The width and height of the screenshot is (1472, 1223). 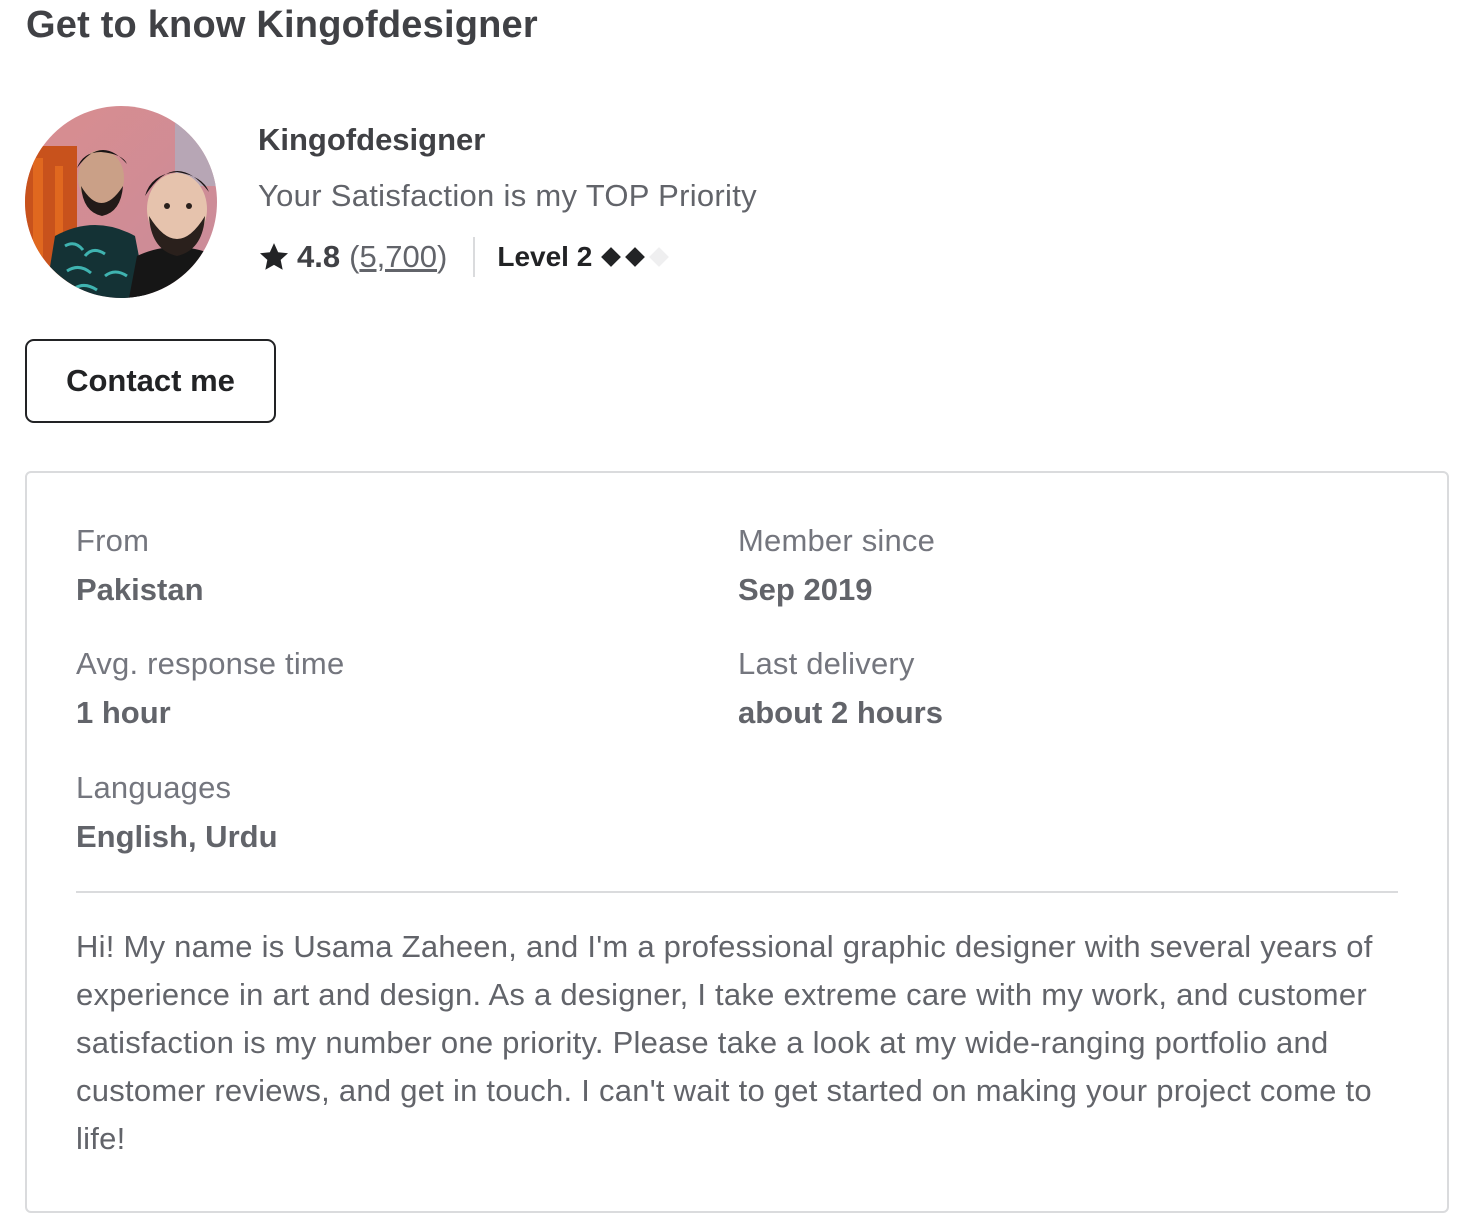 What do you see at coordinates (210, 663) in the screenshot?
I see `stat-response-time-label: Avg. response time` at bounding box center [210, 663].